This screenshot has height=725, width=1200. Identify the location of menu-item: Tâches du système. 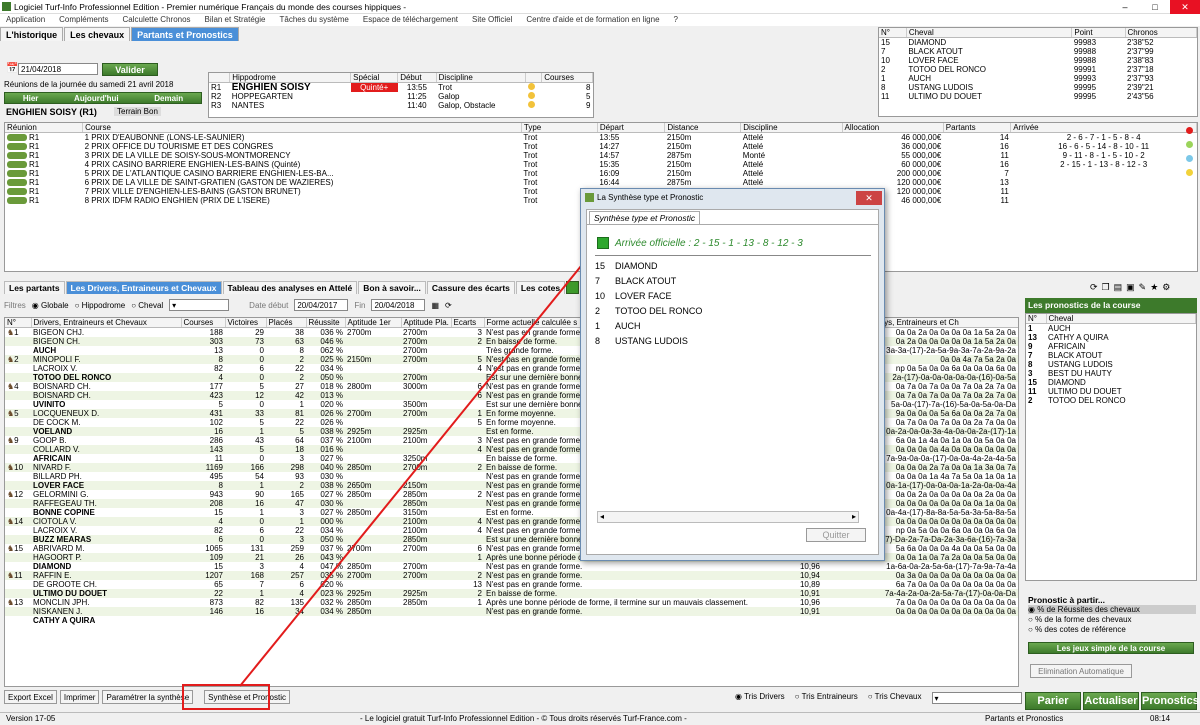
(313, 20).